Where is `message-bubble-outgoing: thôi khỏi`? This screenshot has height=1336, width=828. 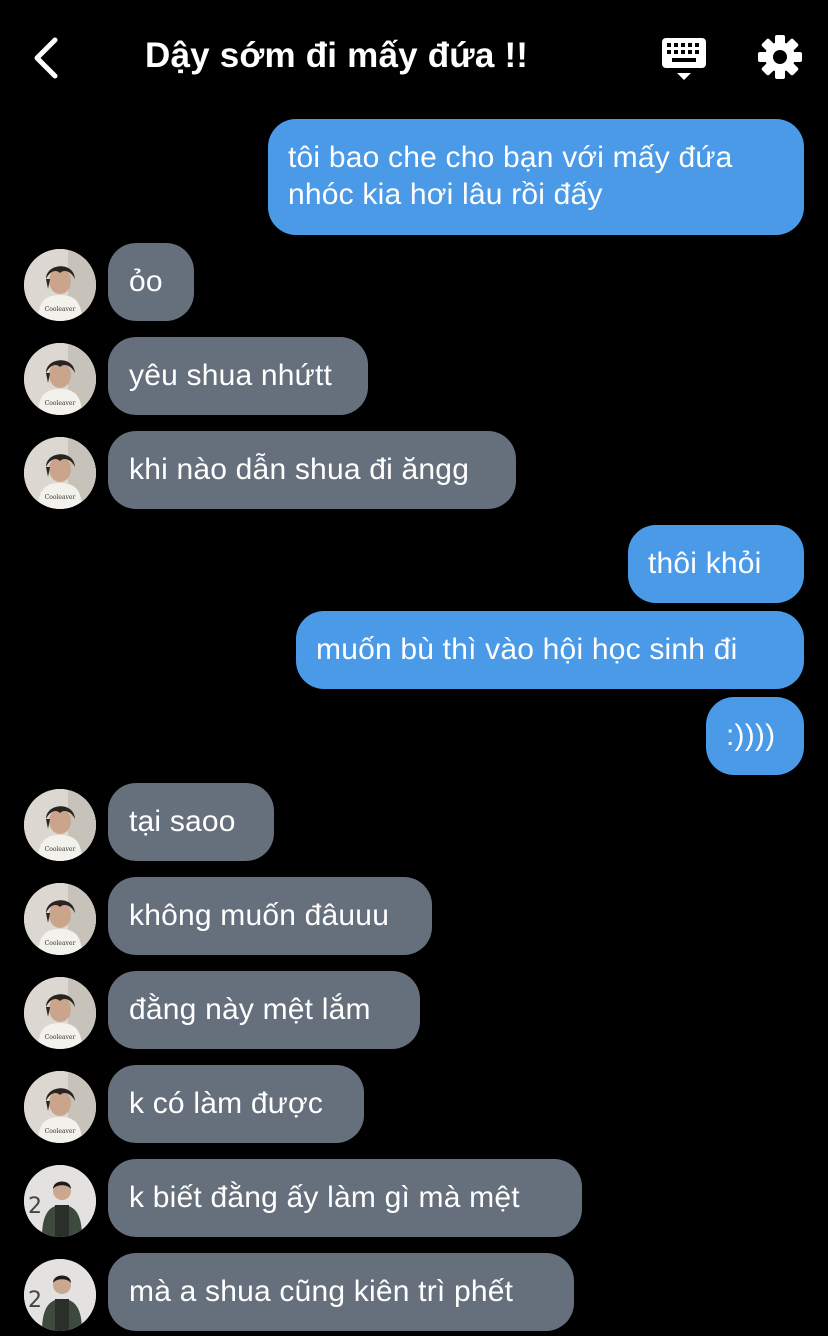
message-bubble-outgoing: thôi khỏi is located at coordinates (716, 564).